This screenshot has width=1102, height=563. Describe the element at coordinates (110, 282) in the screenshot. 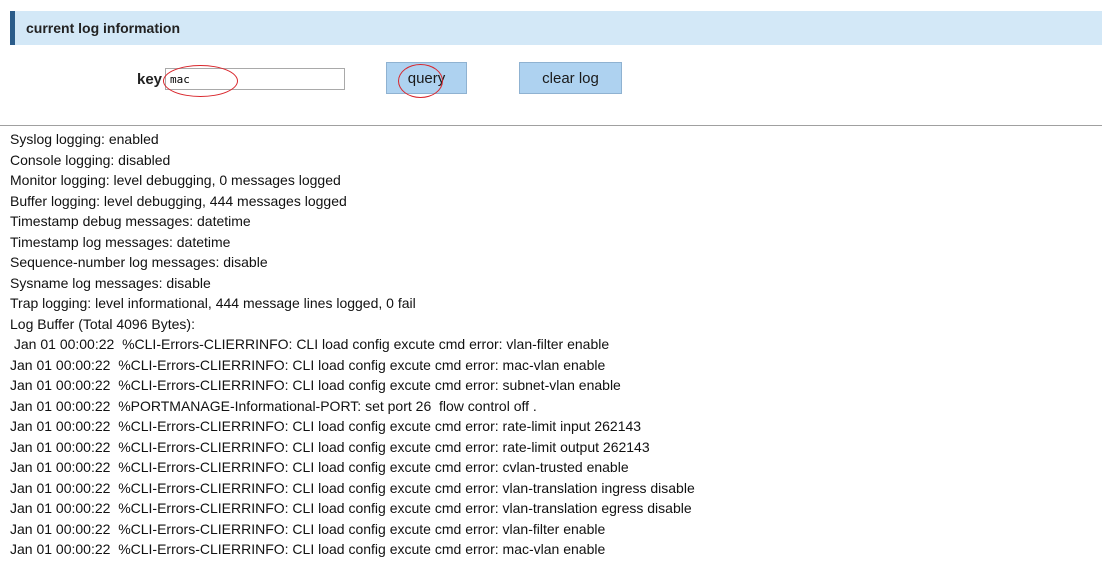

I see `log-line: Sysname log messages: disable` at that location.